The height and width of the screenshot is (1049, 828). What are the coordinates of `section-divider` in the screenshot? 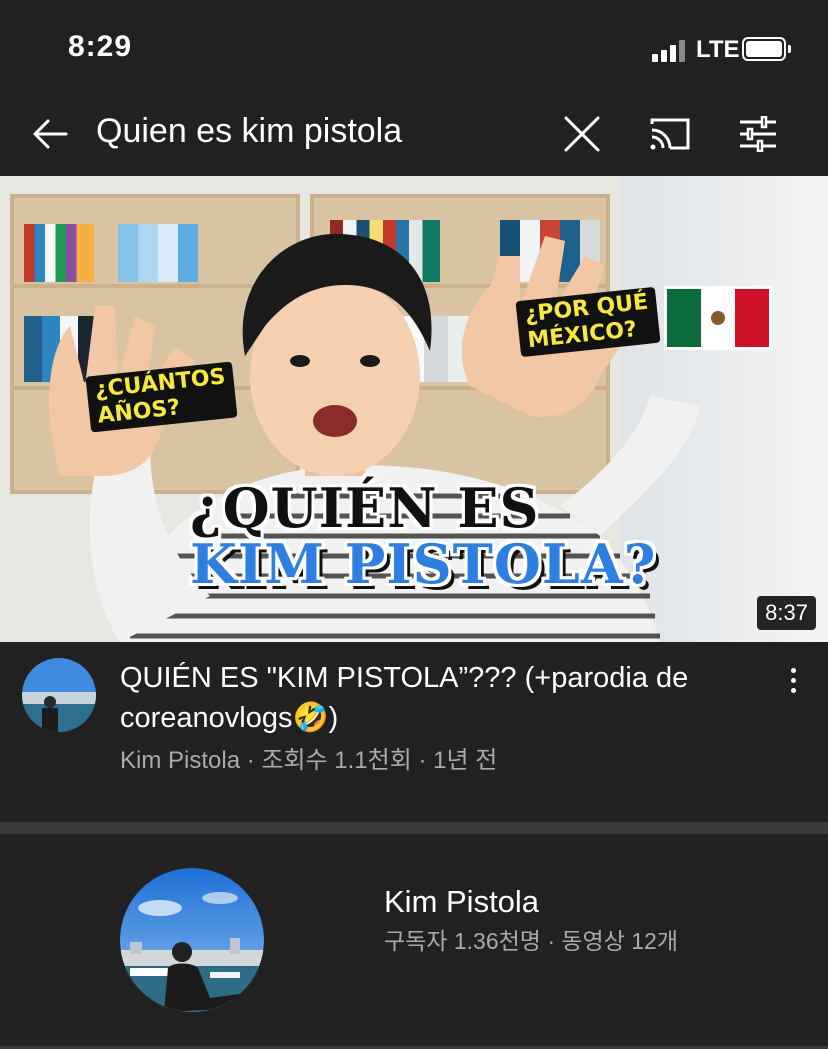 It's located at (414, 828).